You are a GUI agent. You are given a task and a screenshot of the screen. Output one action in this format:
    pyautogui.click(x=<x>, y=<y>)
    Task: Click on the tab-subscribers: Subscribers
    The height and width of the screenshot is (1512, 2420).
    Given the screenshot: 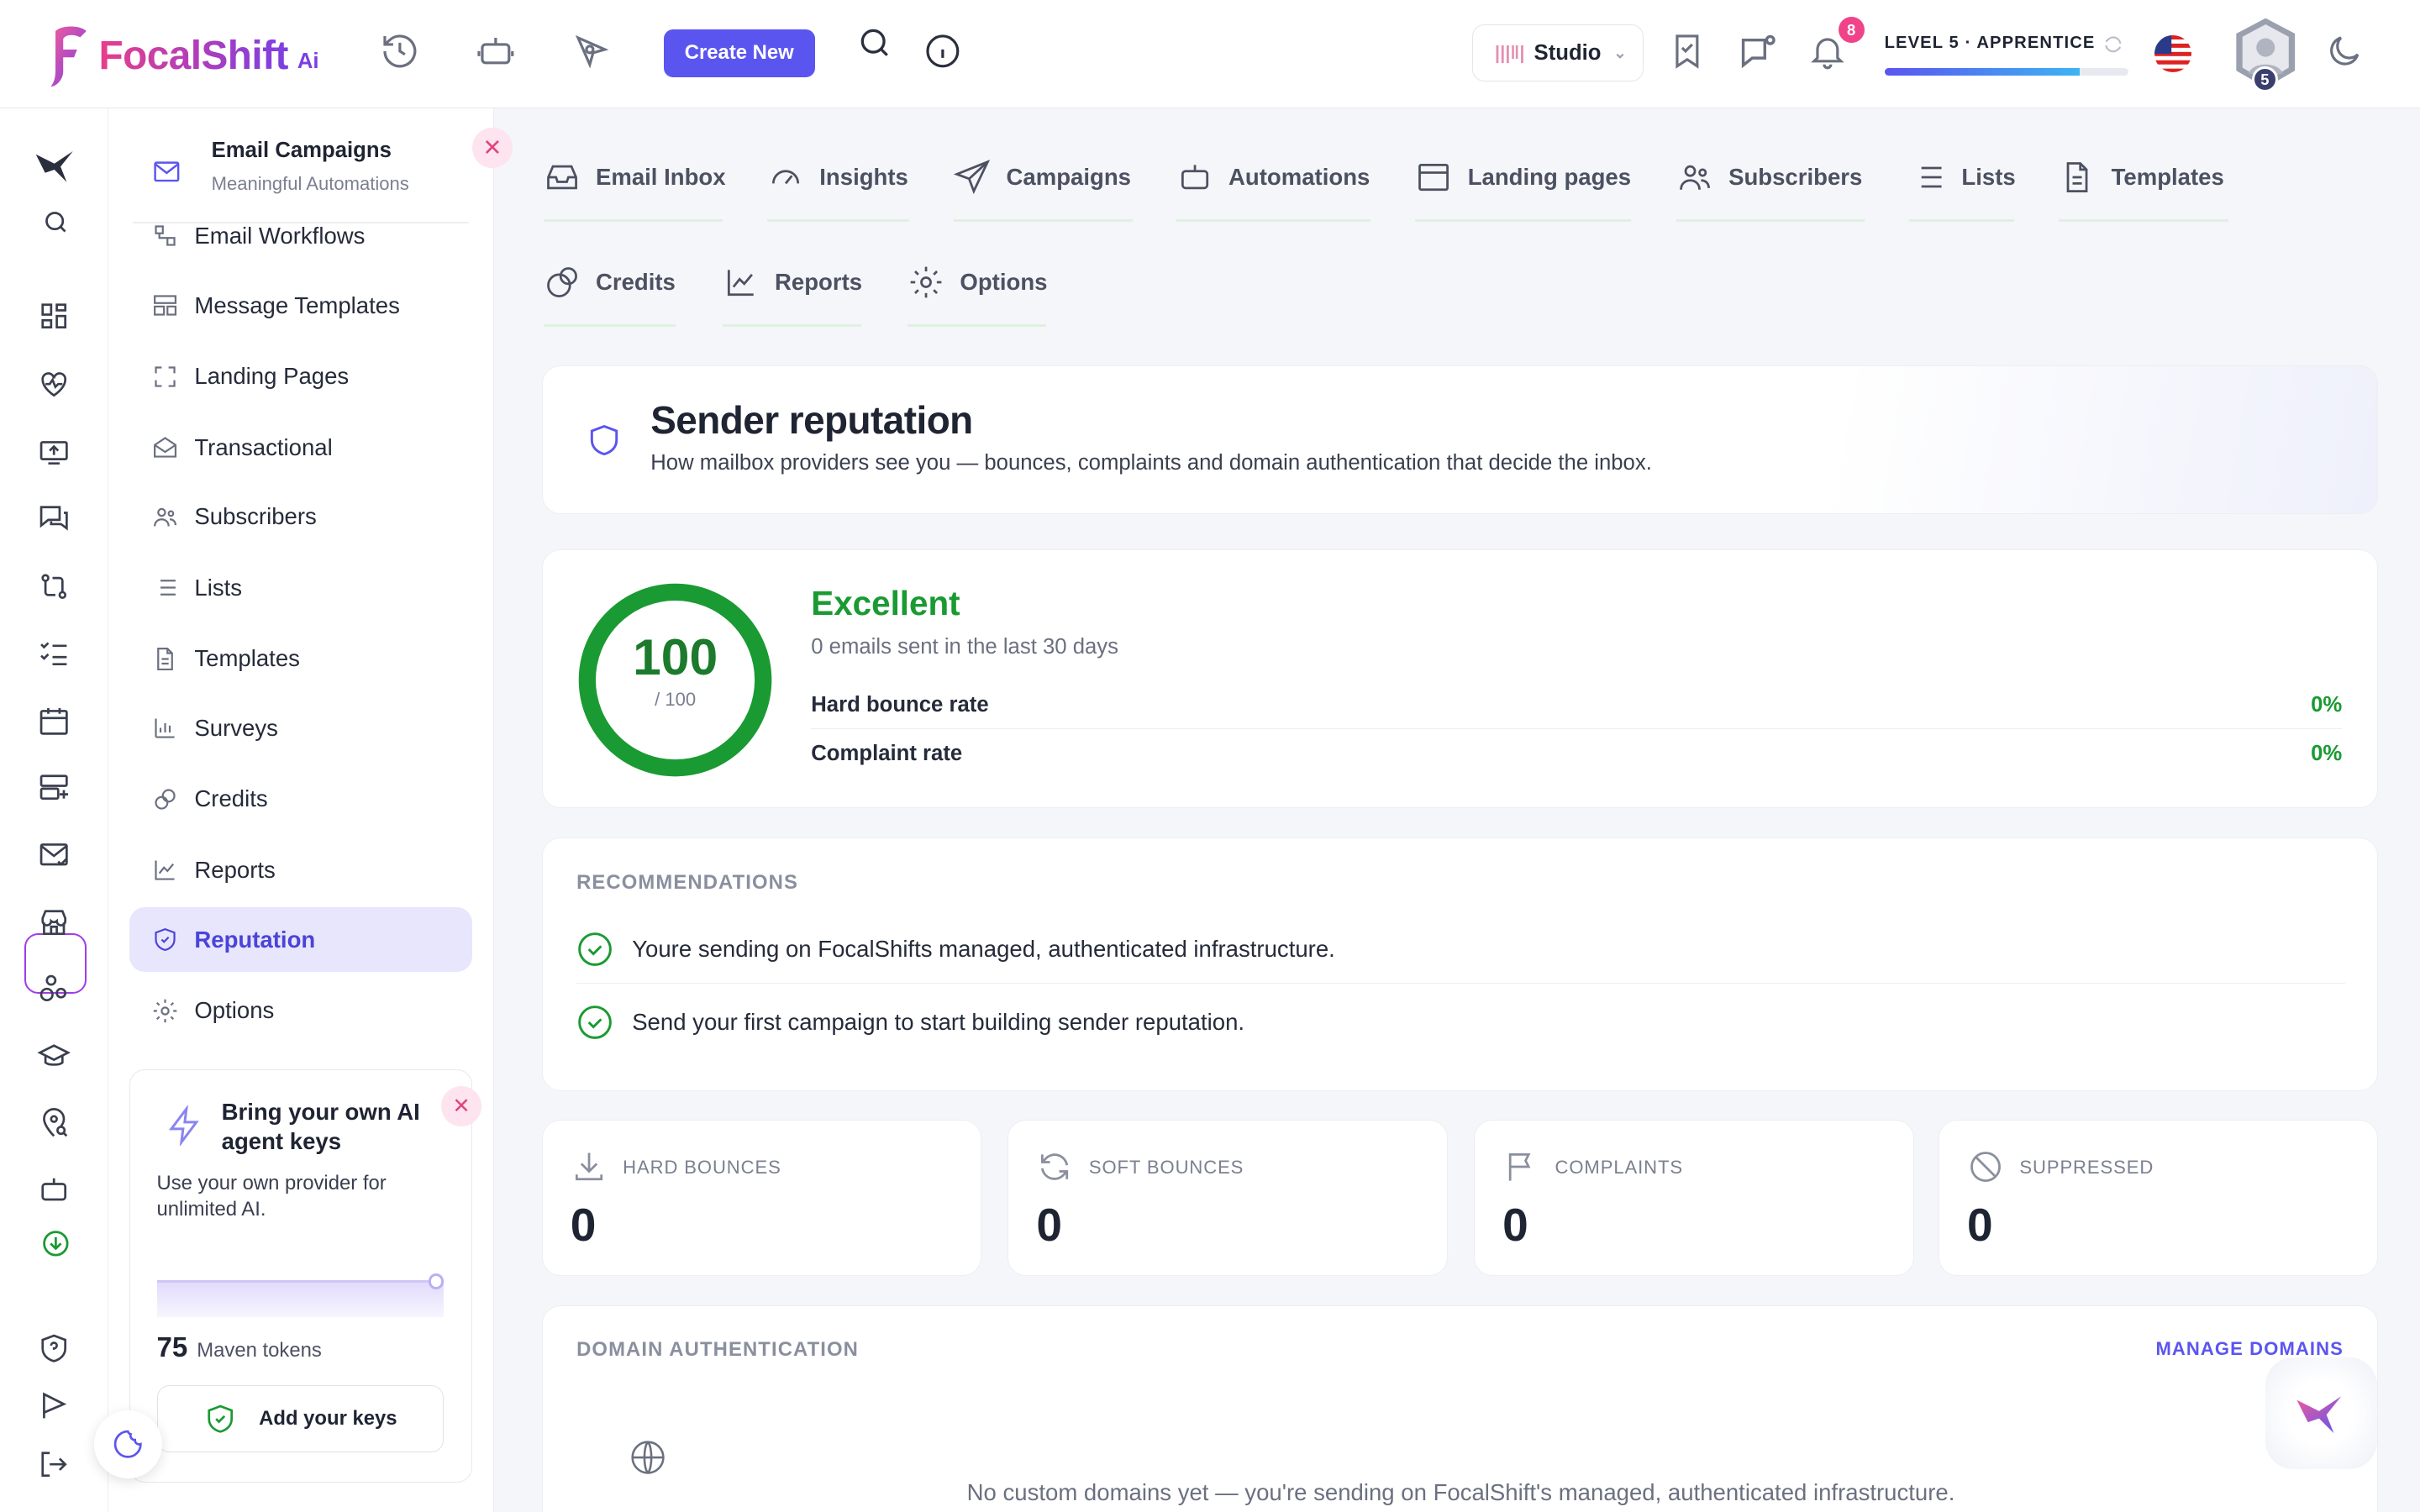 What is the action you would take?
    pyautogui.click(x=1769, y=180)
    